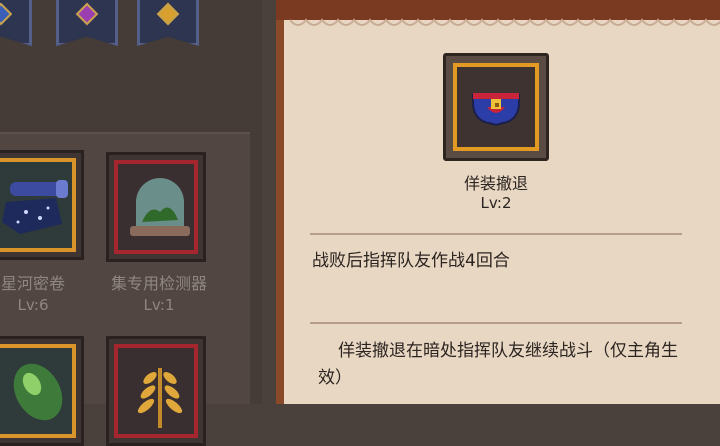 This screenshot has width=720, height=446. What do you see at coordinates (498, 10) in the screenshot?
I see `panel-roof` at bounding box center [498, 10].